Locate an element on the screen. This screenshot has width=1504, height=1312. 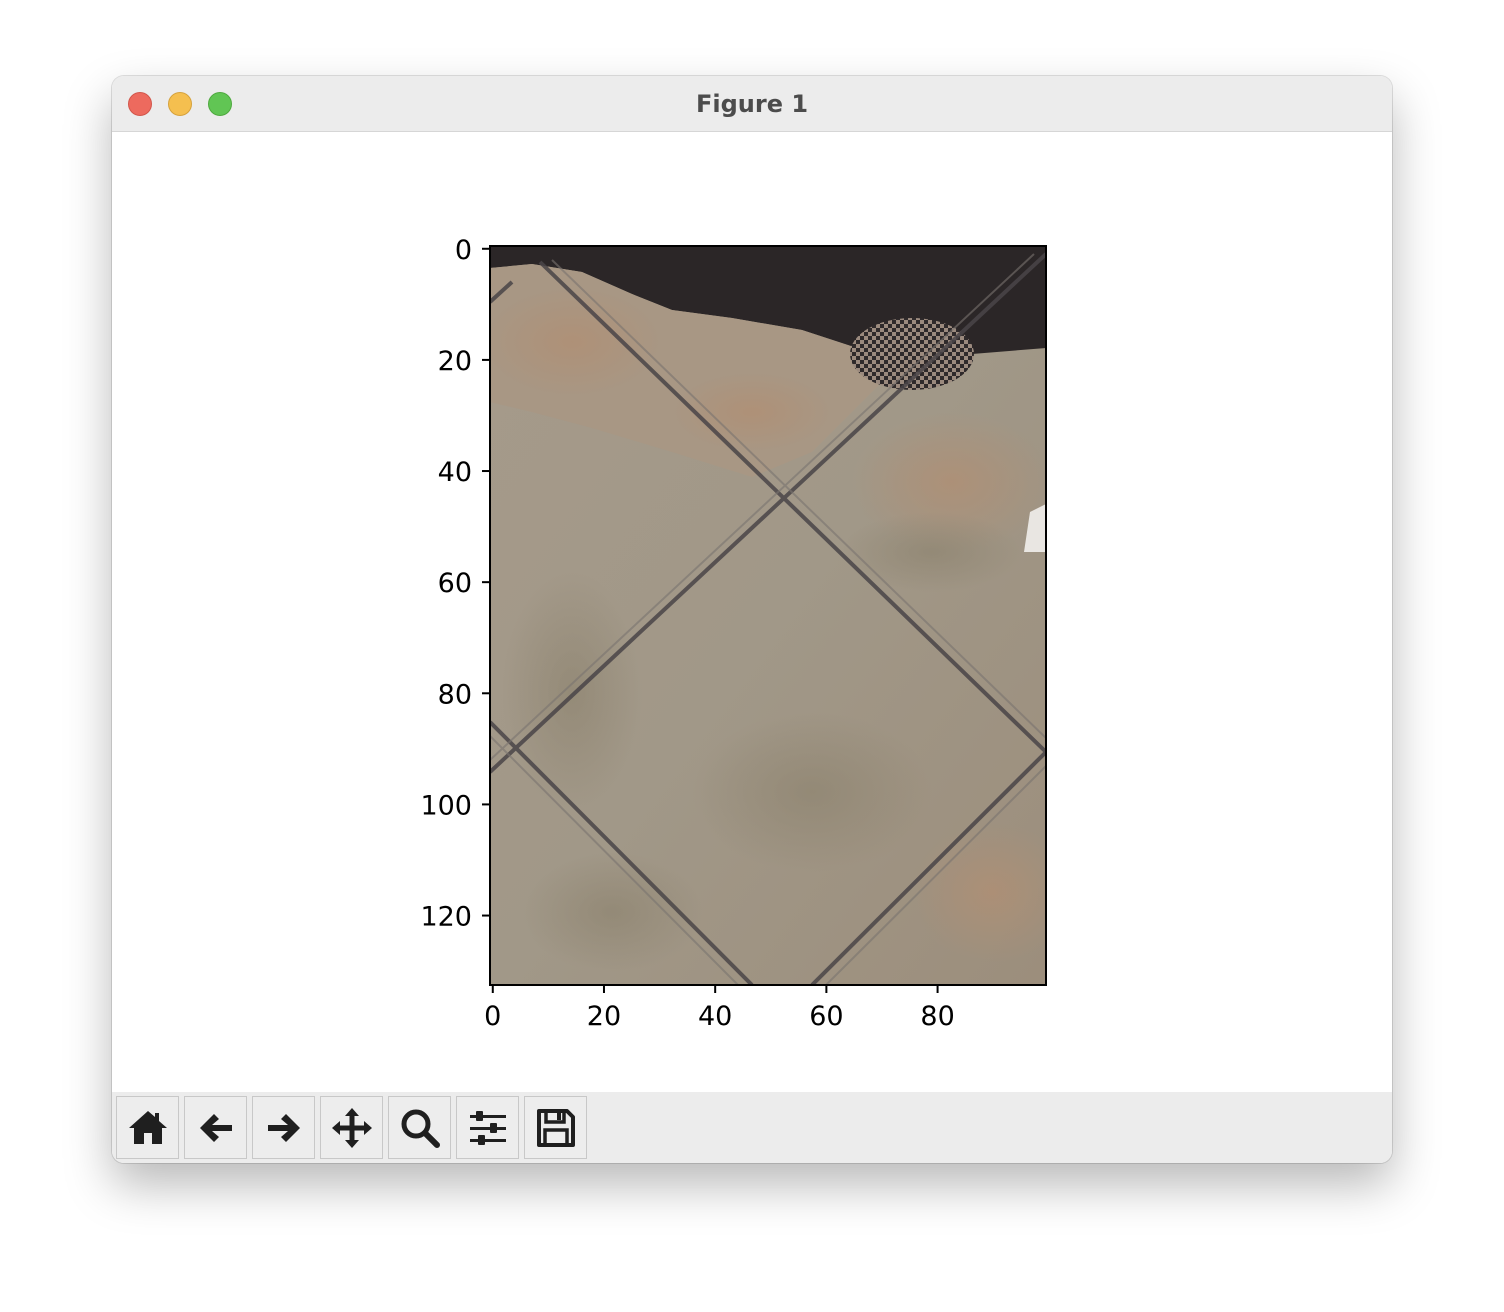
y-tick-label: 80 is located at coordinates (455, 694).